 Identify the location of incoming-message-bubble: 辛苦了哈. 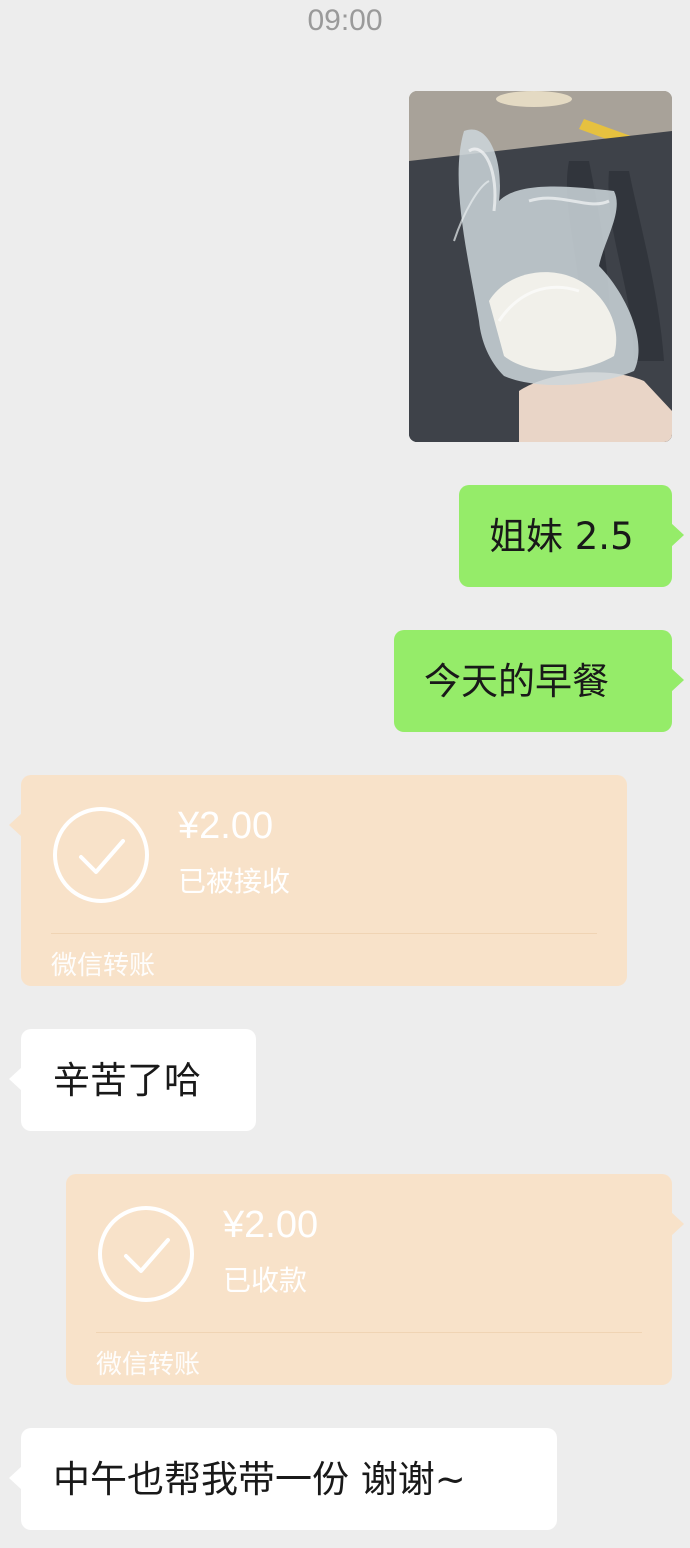
(132, 1080).